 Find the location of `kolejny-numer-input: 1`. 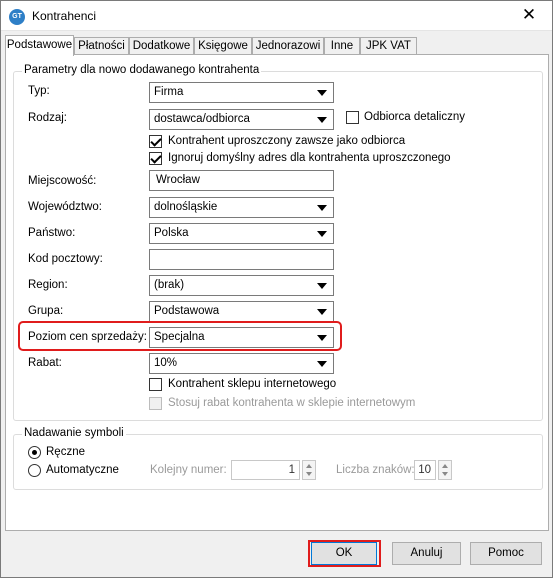

kolejny-numer-input: 1 is located at coordinates (265, 470).